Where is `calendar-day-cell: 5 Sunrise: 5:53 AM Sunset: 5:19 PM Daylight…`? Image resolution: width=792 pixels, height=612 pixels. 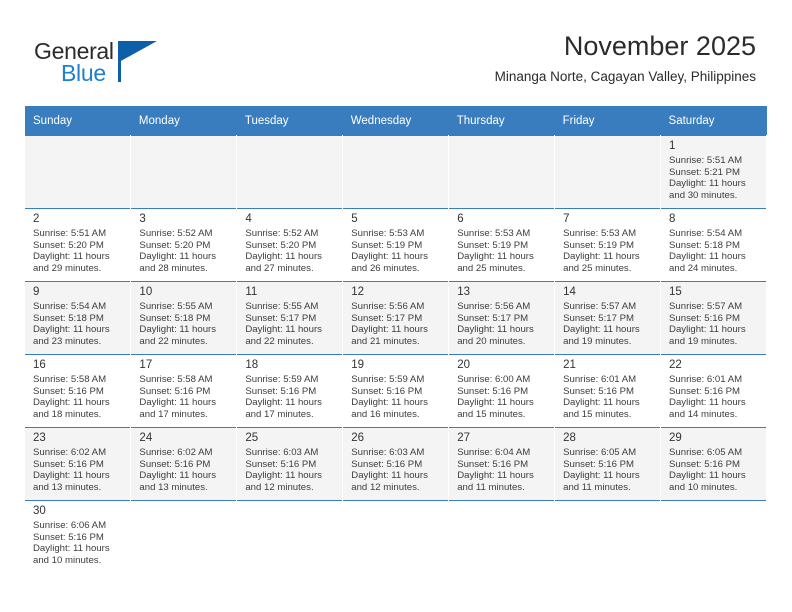 calendar-day-cell: 5 Sunrise: 5:53 AM Sunset: 5:19 PM Daylight… is located at coordinates (396, 245).